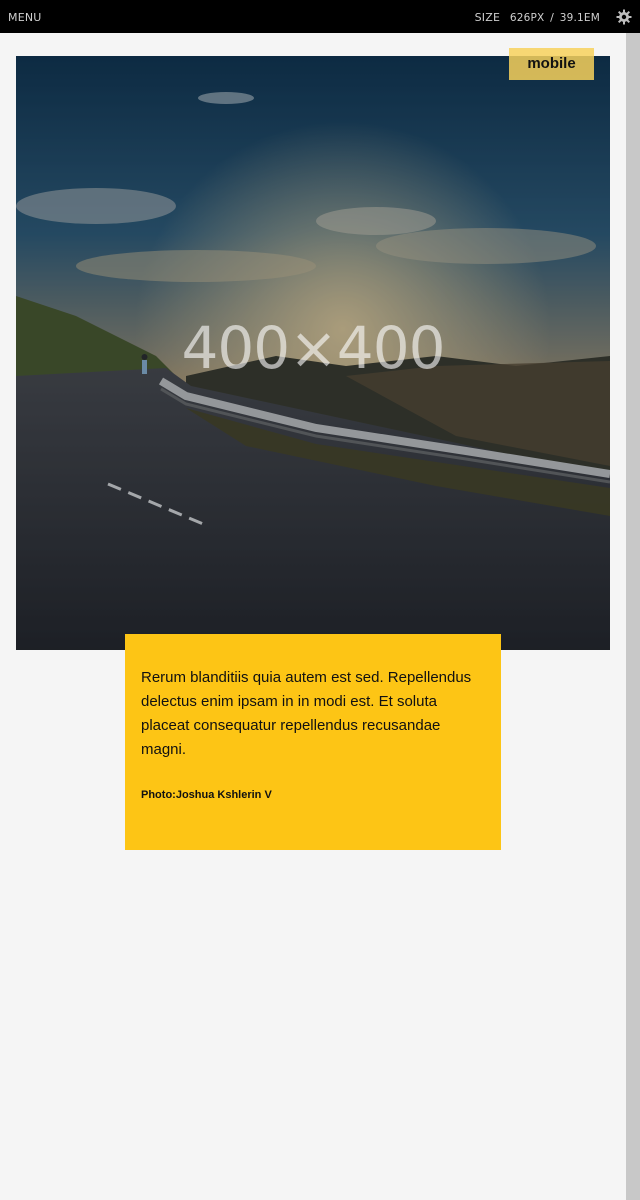 The image size is (640, 1200). I want to click on photo-credit: Photo:Joshua Kshlerin V, so click(206, 795).